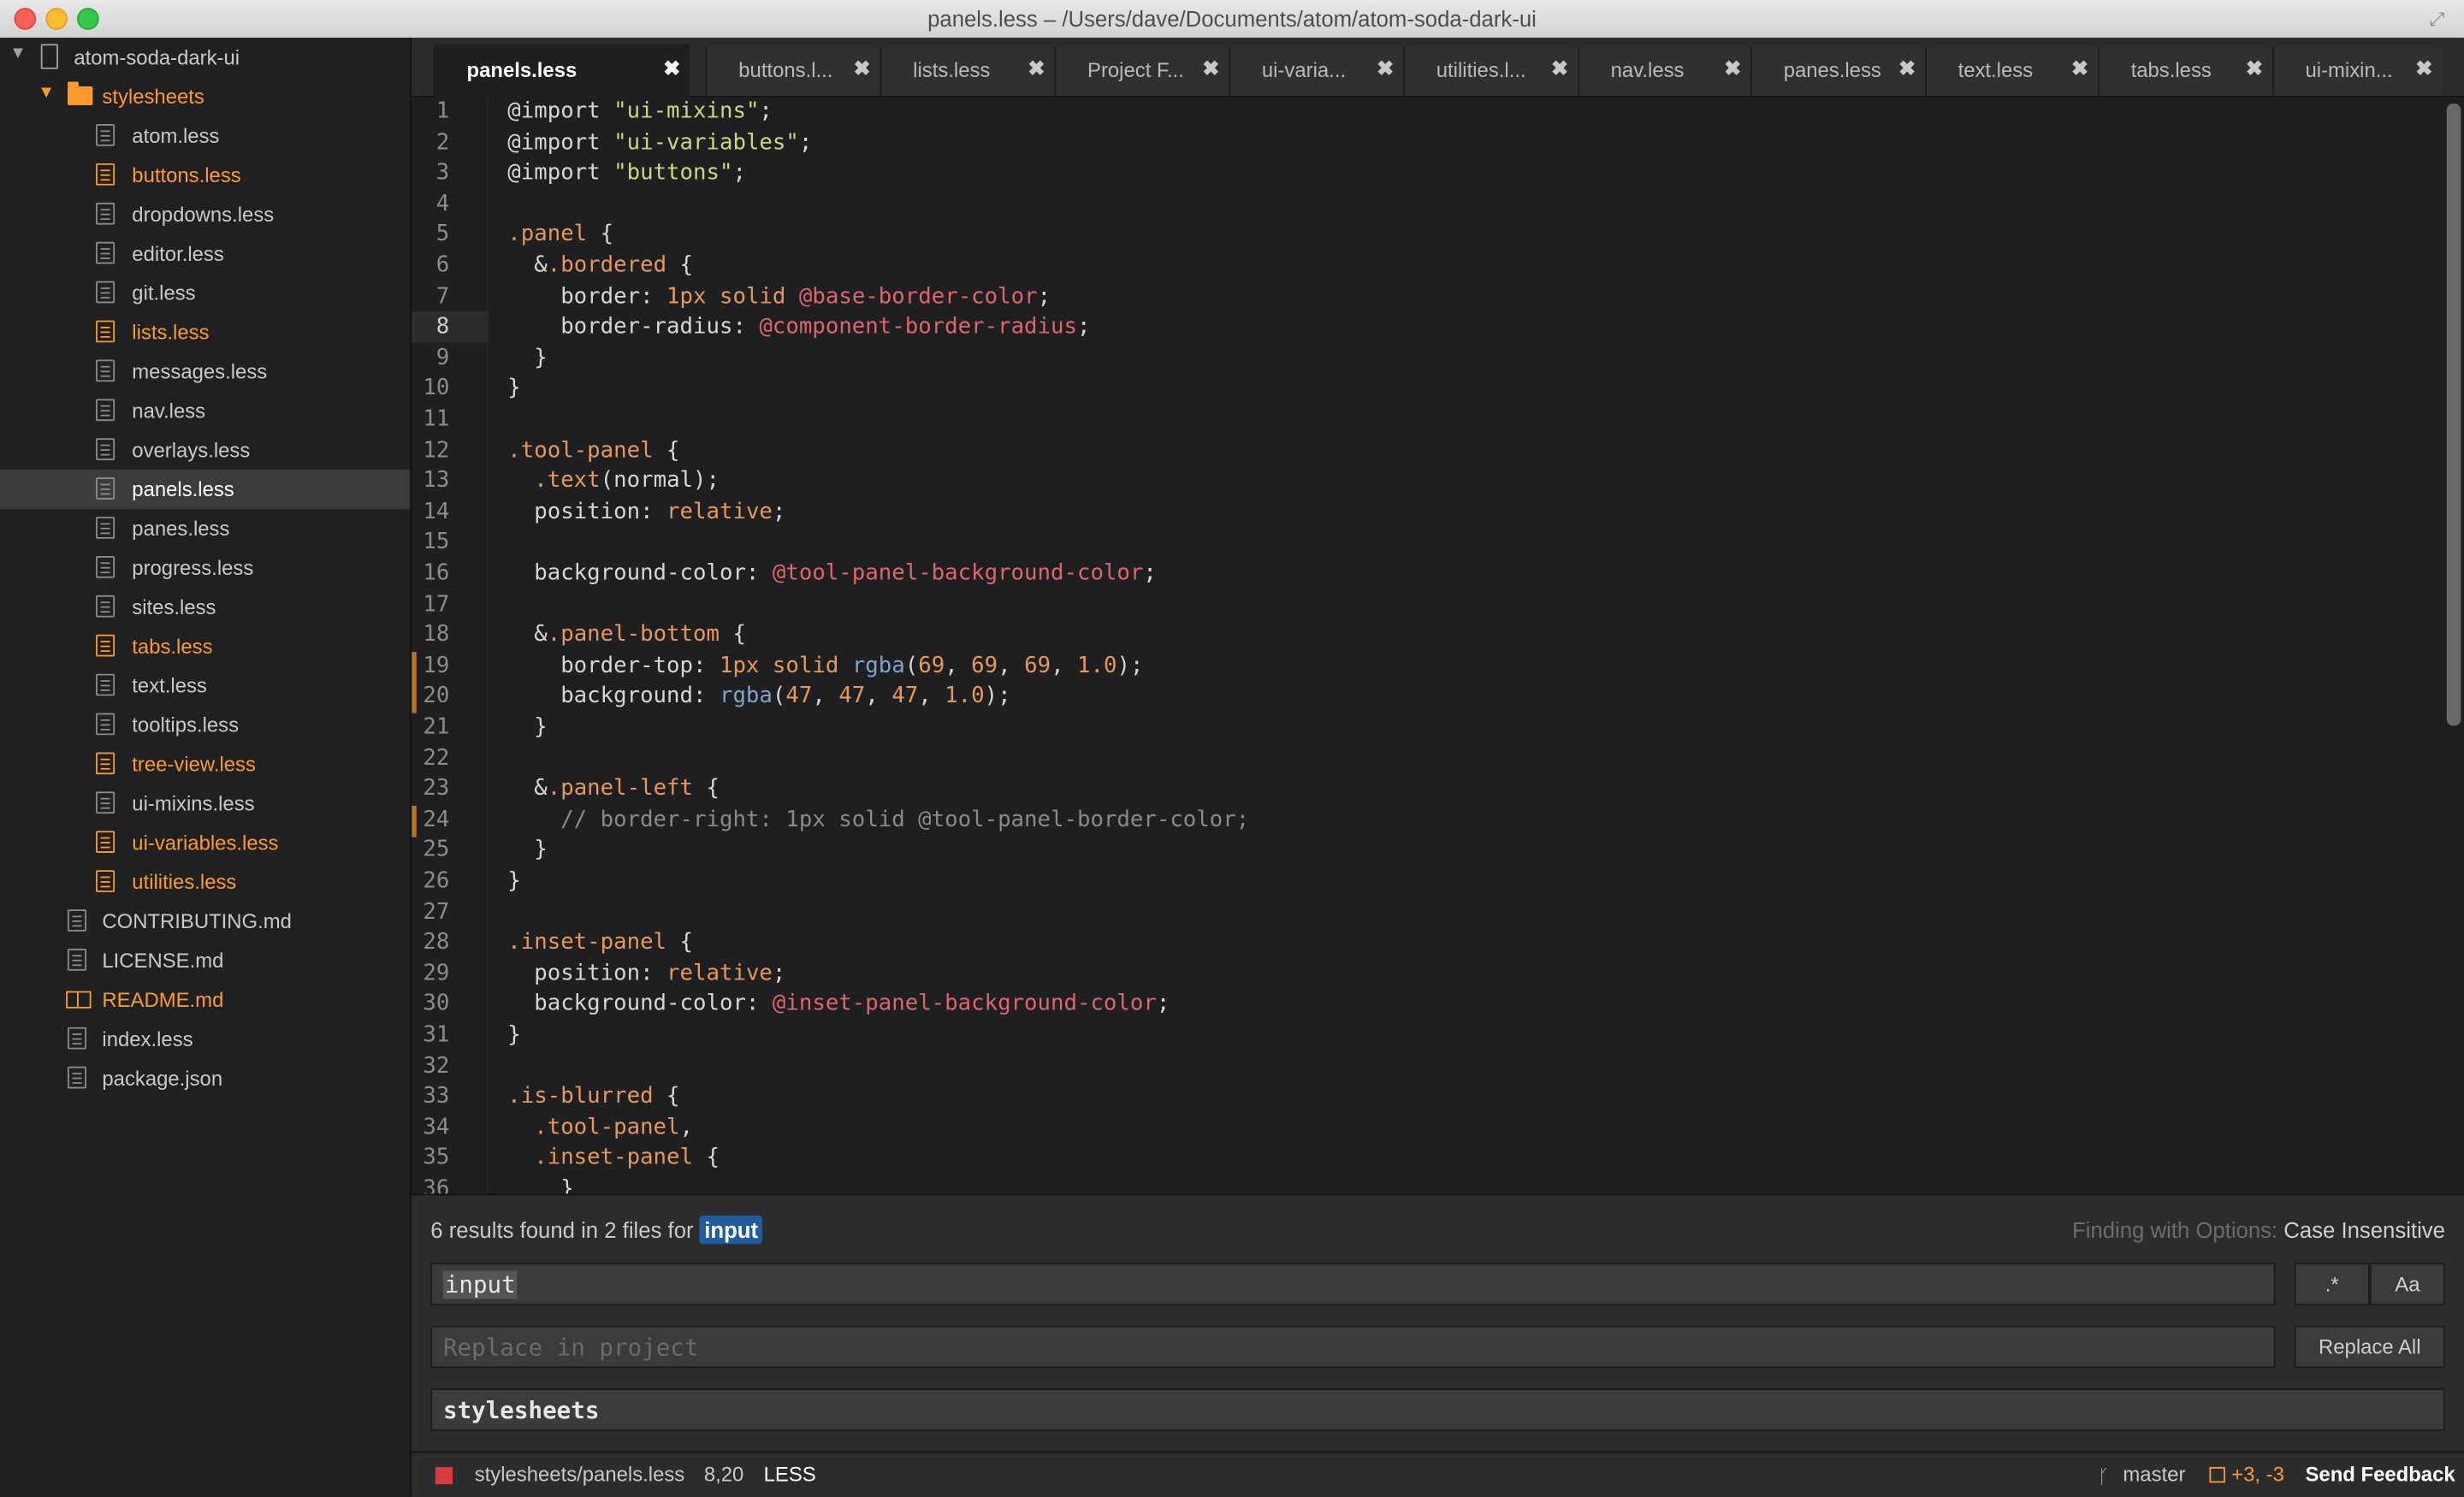  Describe the element at coordinates (673, 173) in the screenshot. I see `code-token: "buttons"` at that location.